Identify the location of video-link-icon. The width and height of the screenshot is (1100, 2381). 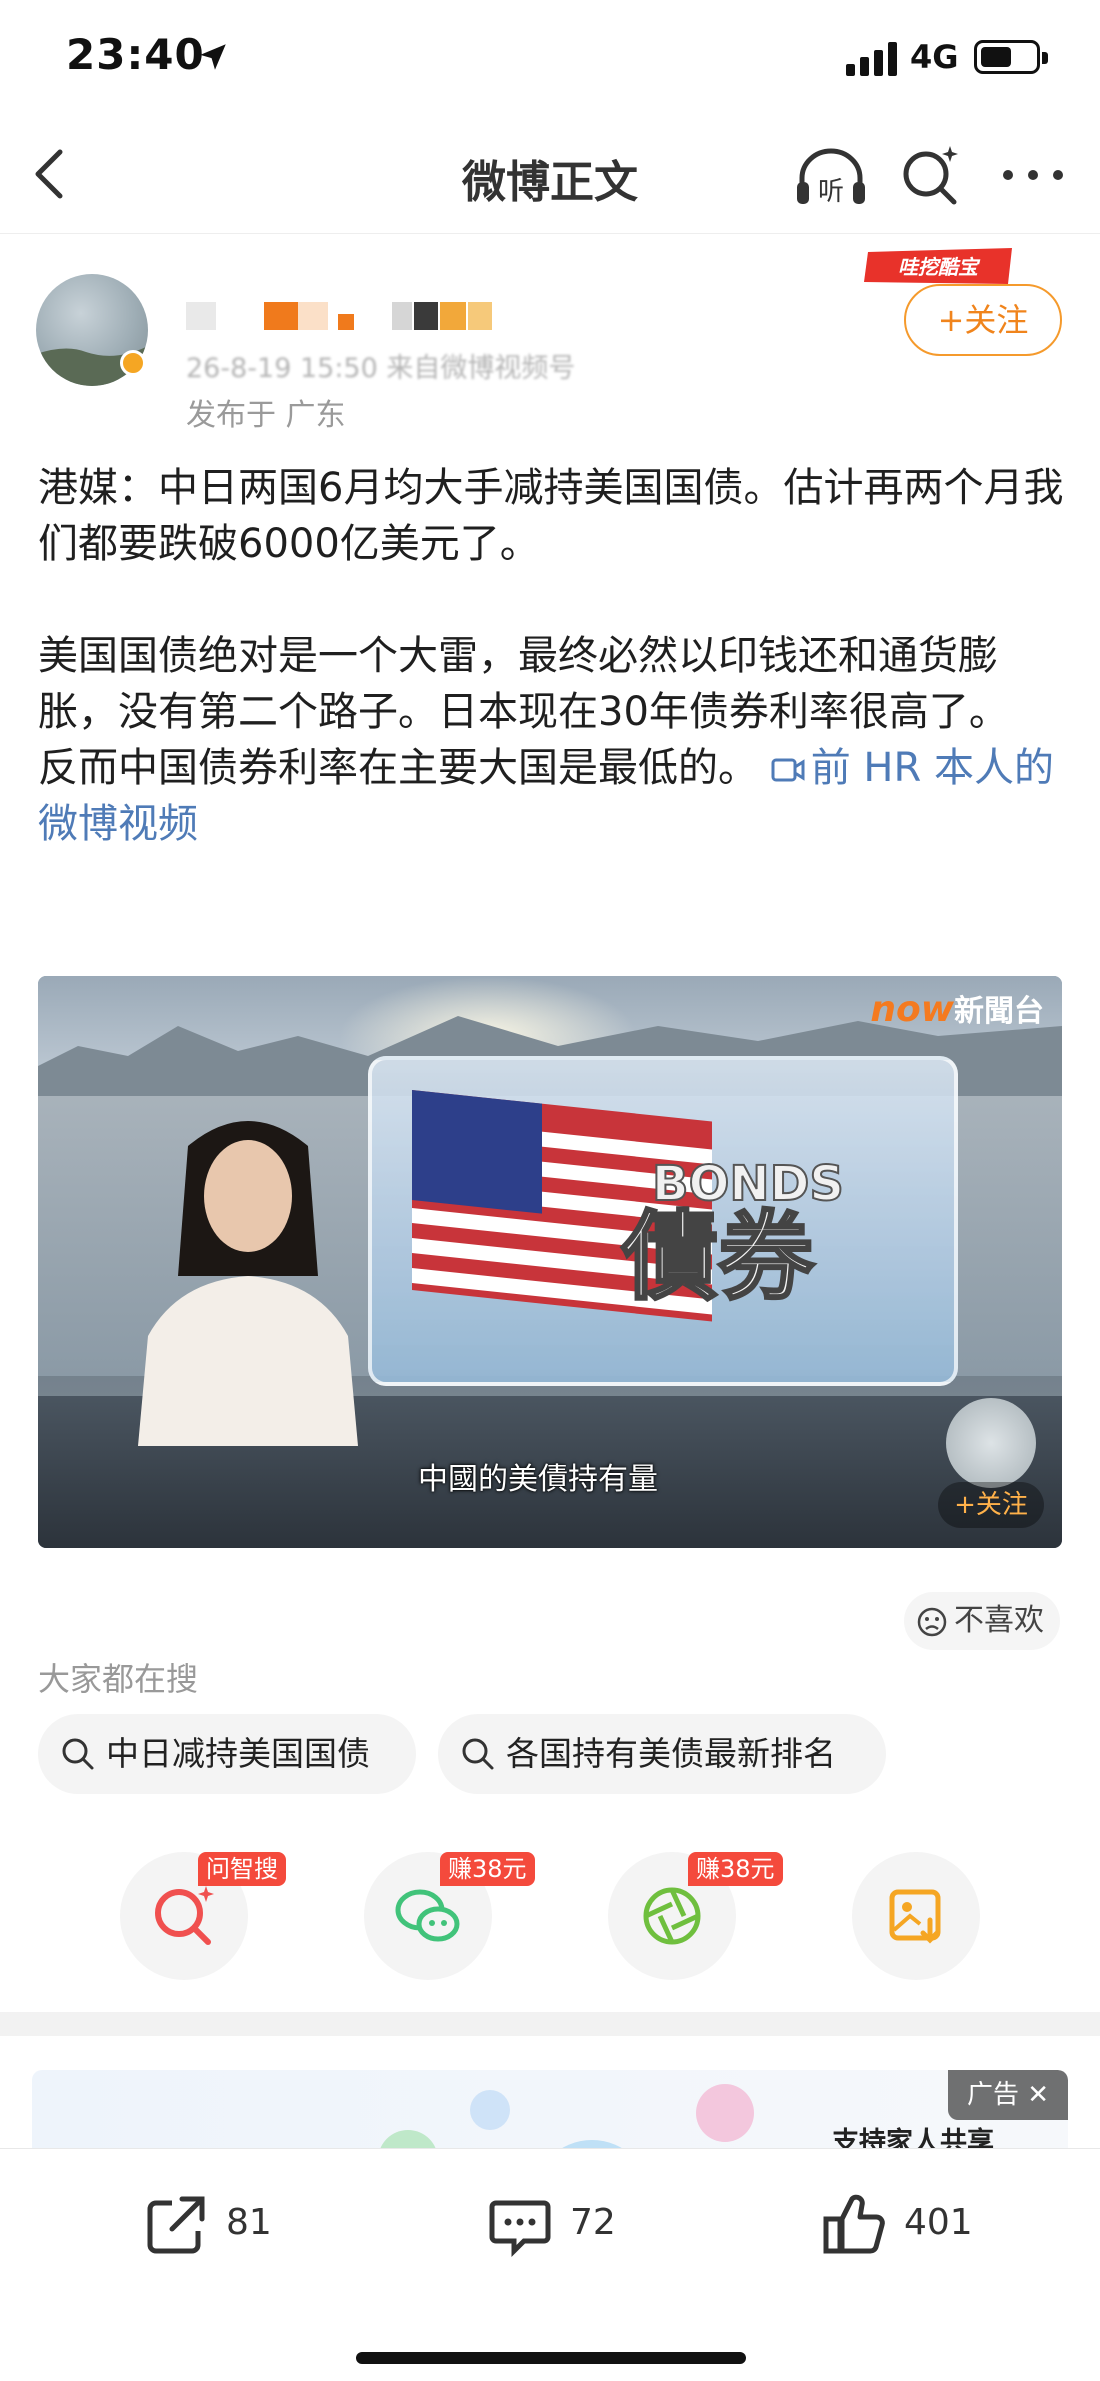
(788, 770).